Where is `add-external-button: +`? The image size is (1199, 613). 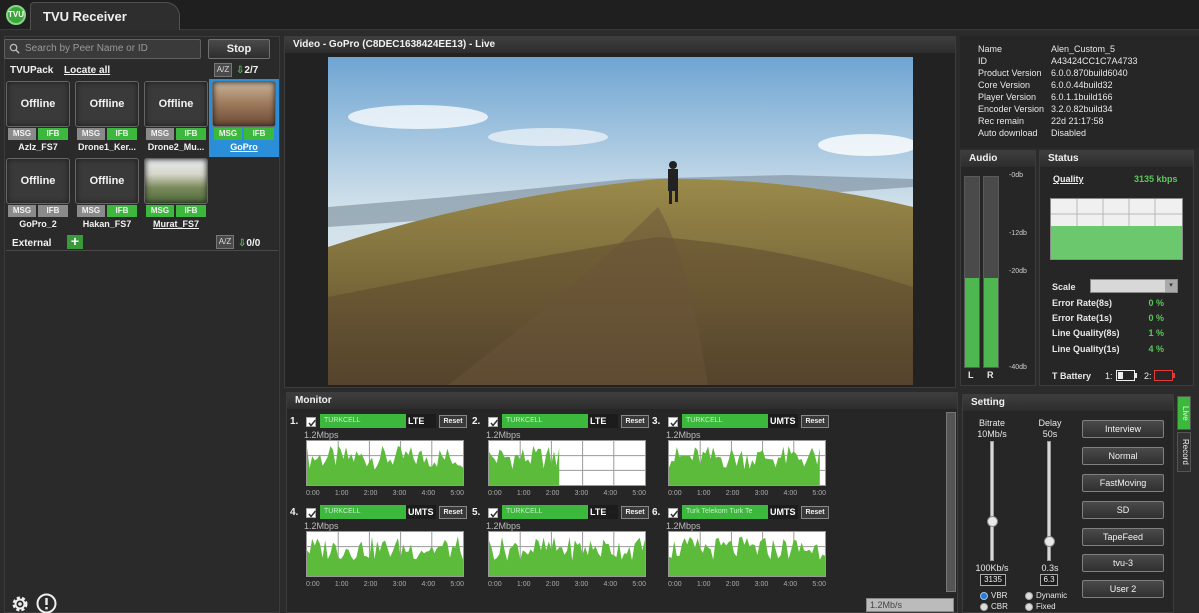 add-external-button: + is located at coordinates (75, 241).